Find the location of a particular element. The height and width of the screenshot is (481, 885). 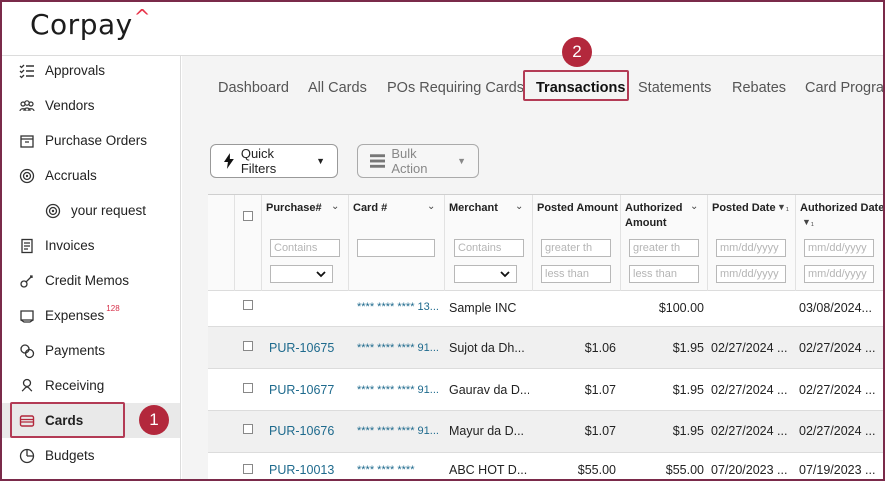

purchase-filter-select is located at coordinates (301, 274).